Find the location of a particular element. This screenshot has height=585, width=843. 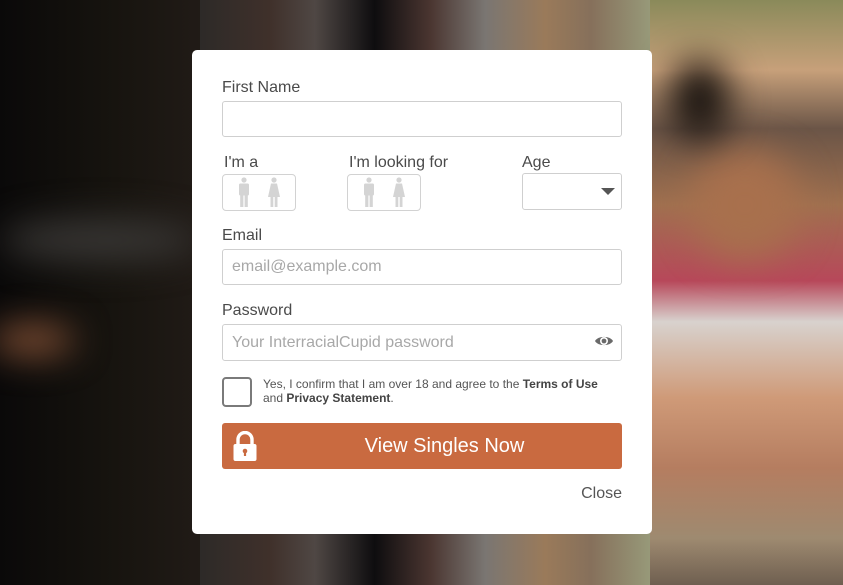

privacy-statement-link: Privacy Statement is located at coordinates (338, 398).